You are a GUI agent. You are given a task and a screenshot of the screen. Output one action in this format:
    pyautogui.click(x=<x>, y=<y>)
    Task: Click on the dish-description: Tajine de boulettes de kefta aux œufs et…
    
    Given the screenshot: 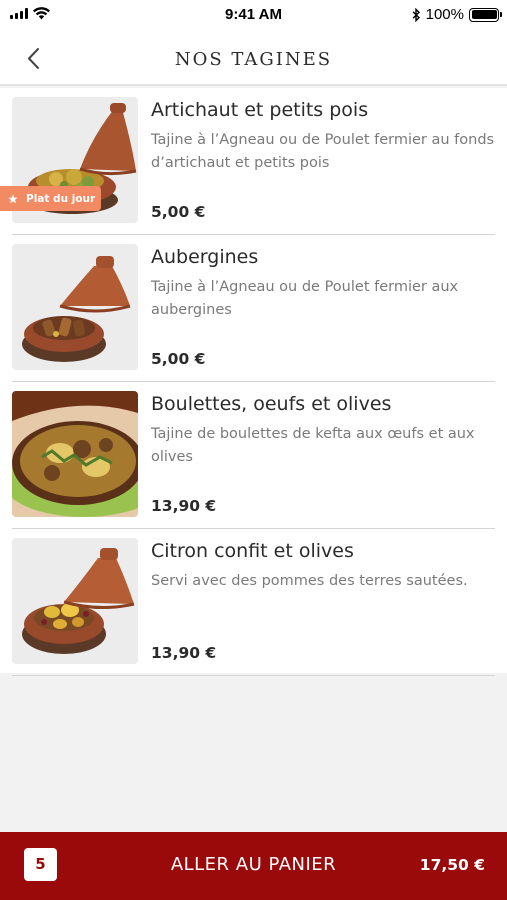 What is the action you would take?
    pyautogui.click(x=313, y=445)
    